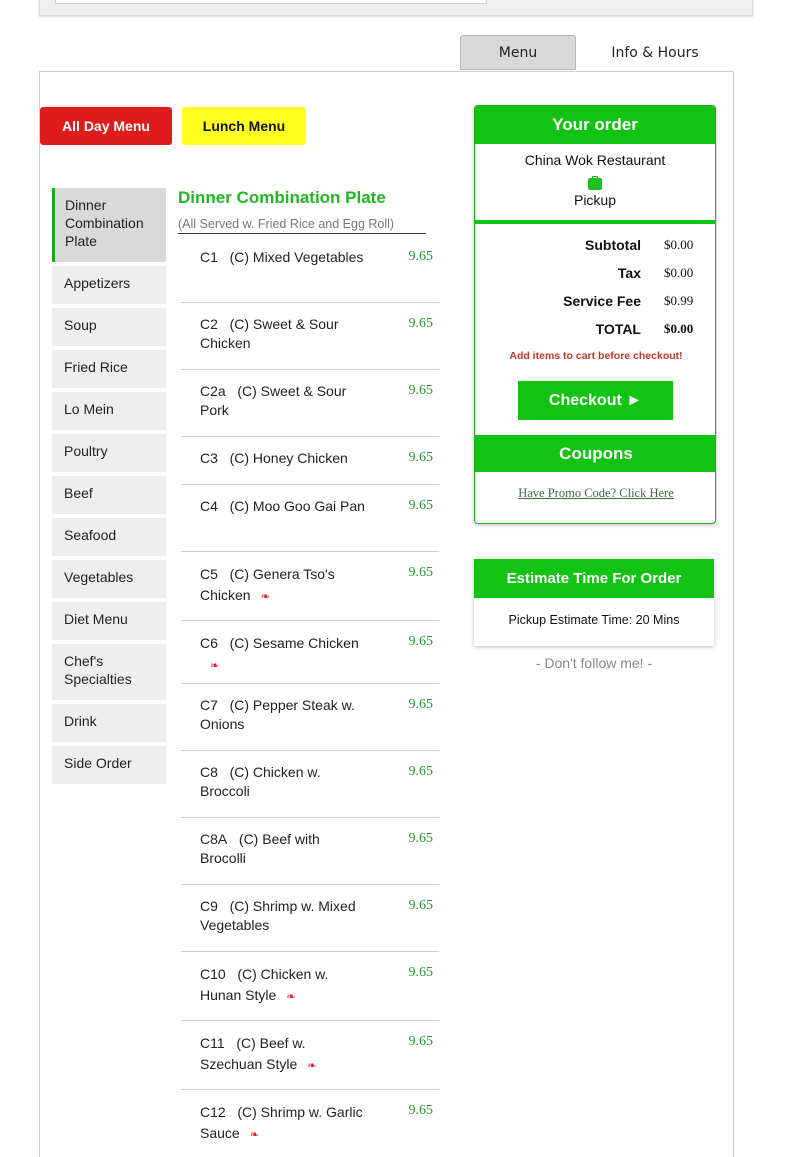 Image resolution: width=785 pixels, height=1157 pixels. I want to click on menu-item: C12 (C) Shrimp w. Garlic Sauce ❧ 9.65, so click(310, 1123).